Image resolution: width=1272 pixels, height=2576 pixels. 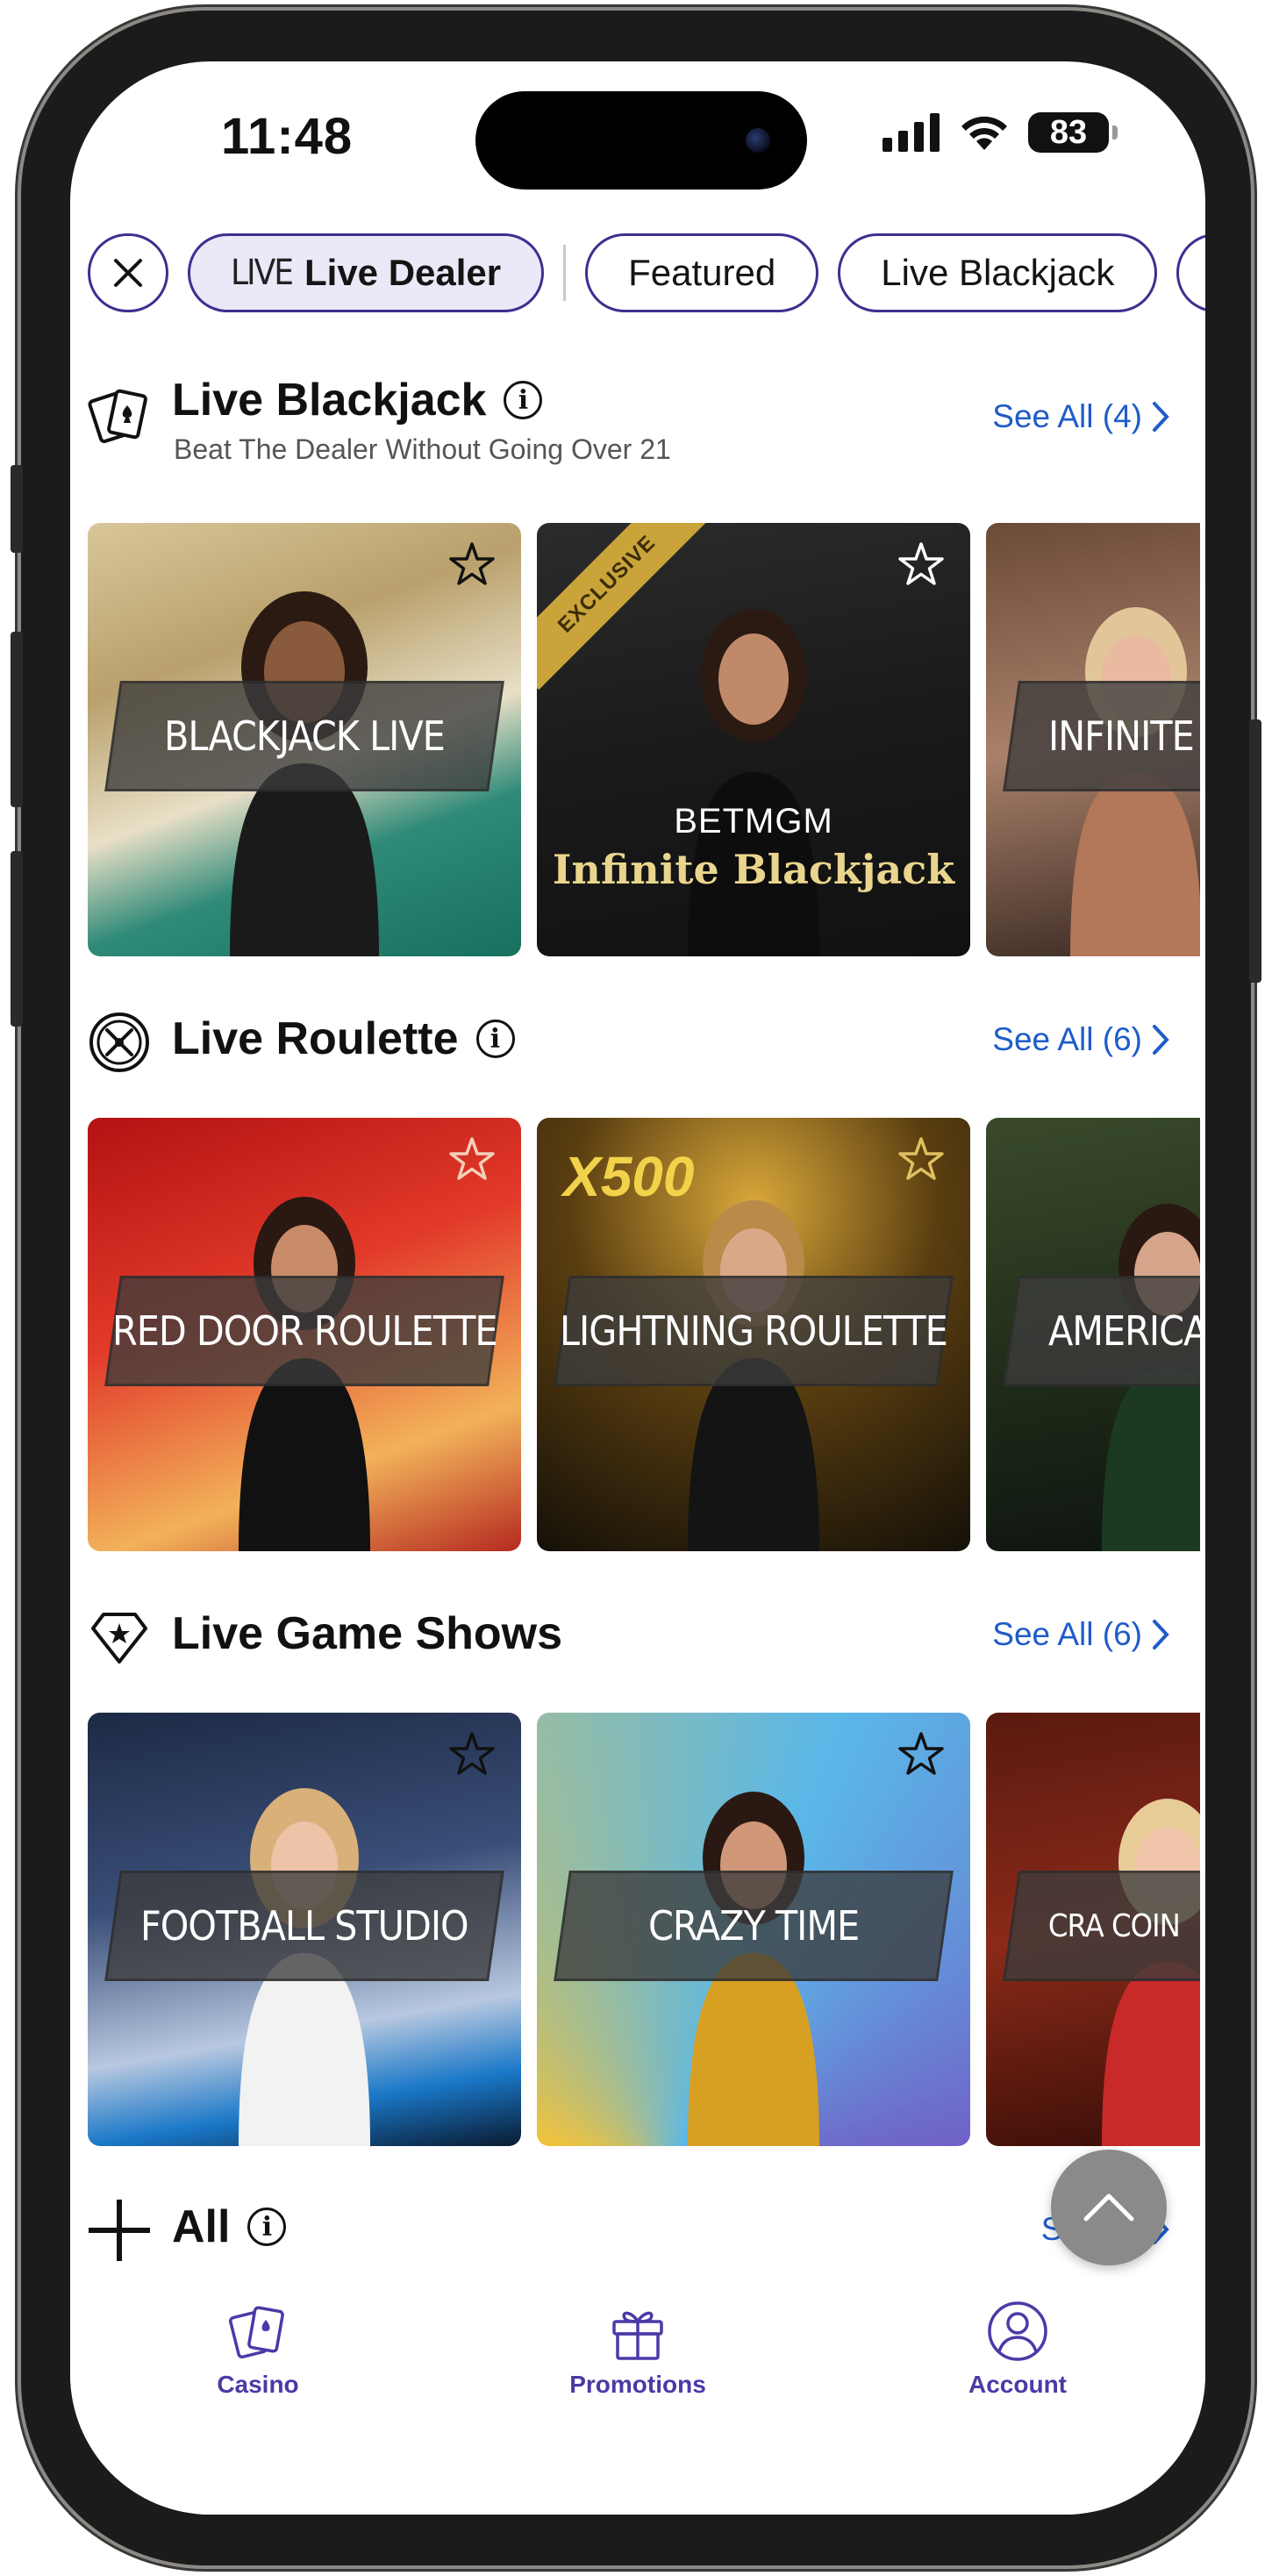 I want to click on game-title: Infinite Blackjack, so click(x=753, y=869).